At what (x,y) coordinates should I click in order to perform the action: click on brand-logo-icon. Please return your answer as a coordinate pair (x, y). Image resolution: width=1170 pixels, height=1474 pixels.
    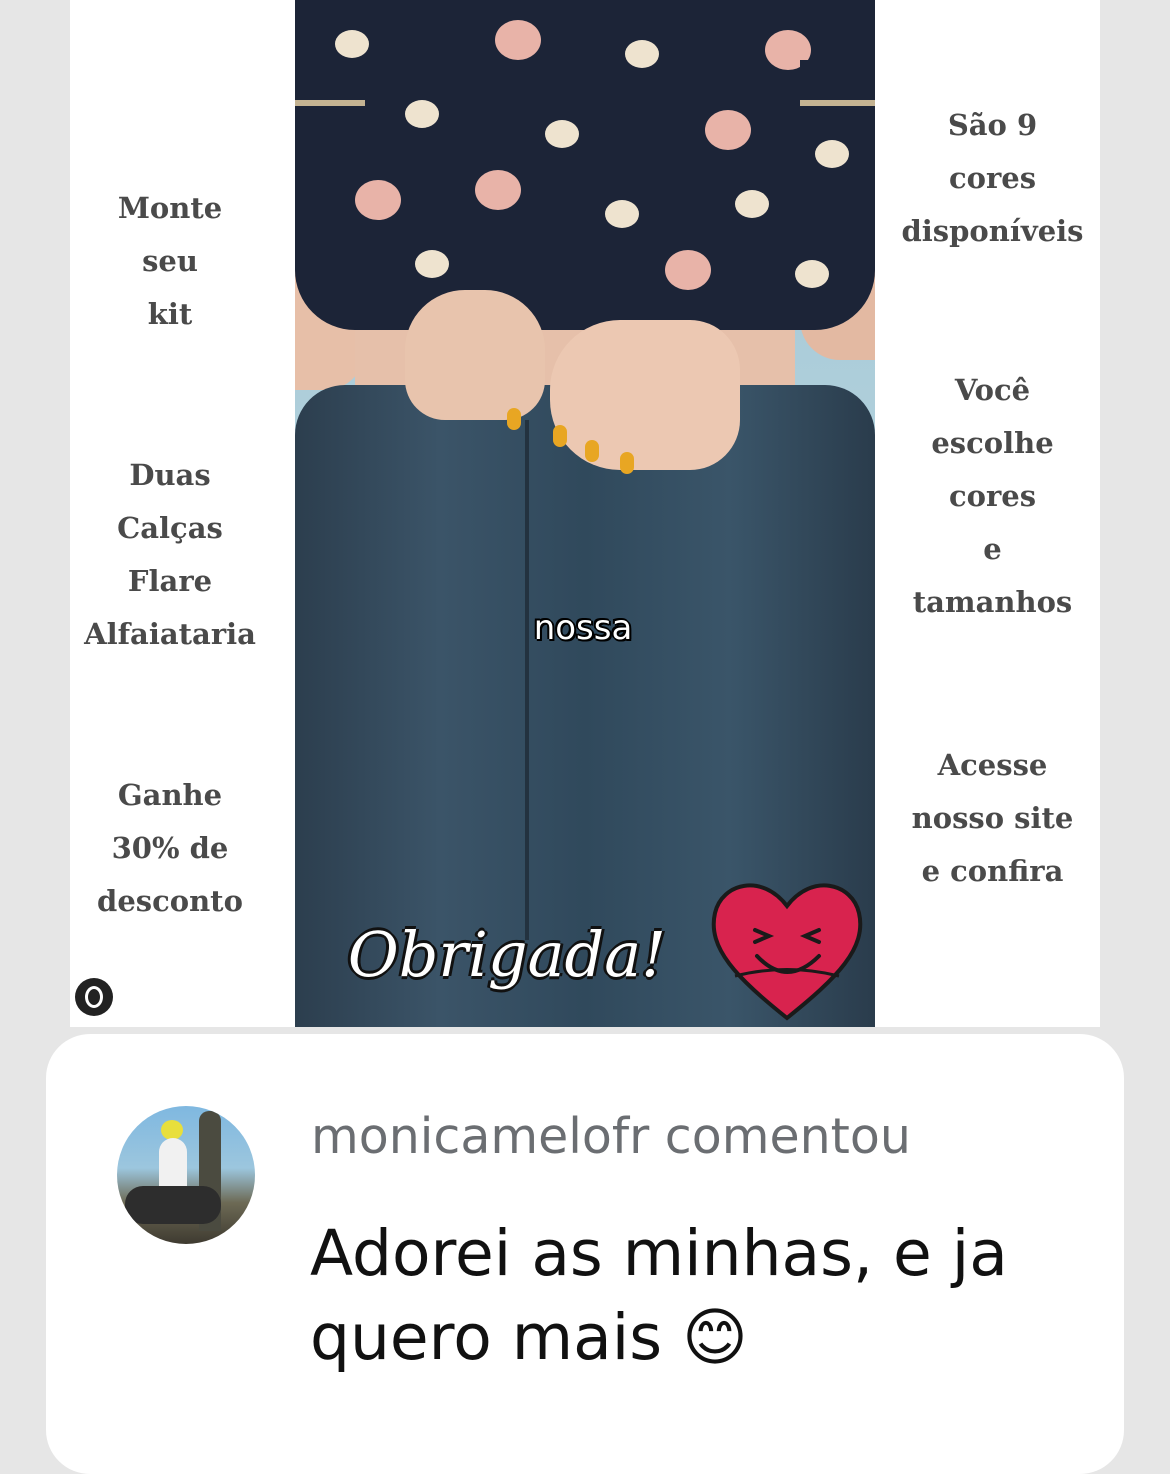
    Looking at the image, I should click on (94, 997).